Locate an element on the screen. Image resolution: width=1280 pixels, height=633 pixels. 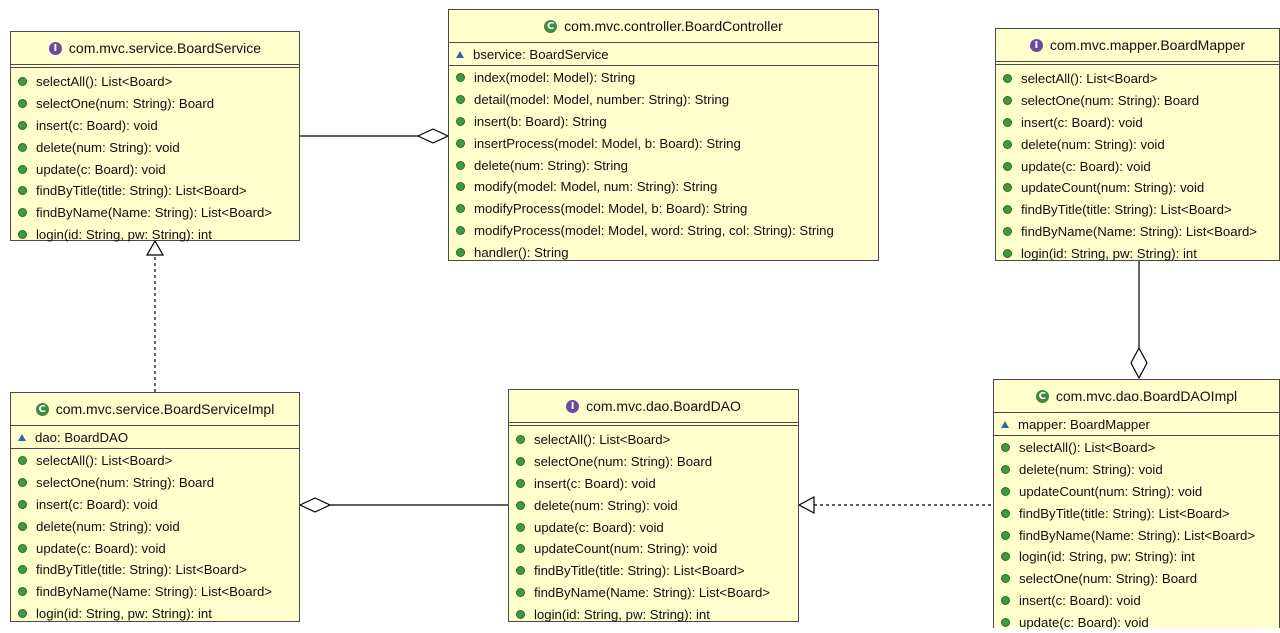
aggregation-controller-service-diamond is located at coordinates (433, 136).